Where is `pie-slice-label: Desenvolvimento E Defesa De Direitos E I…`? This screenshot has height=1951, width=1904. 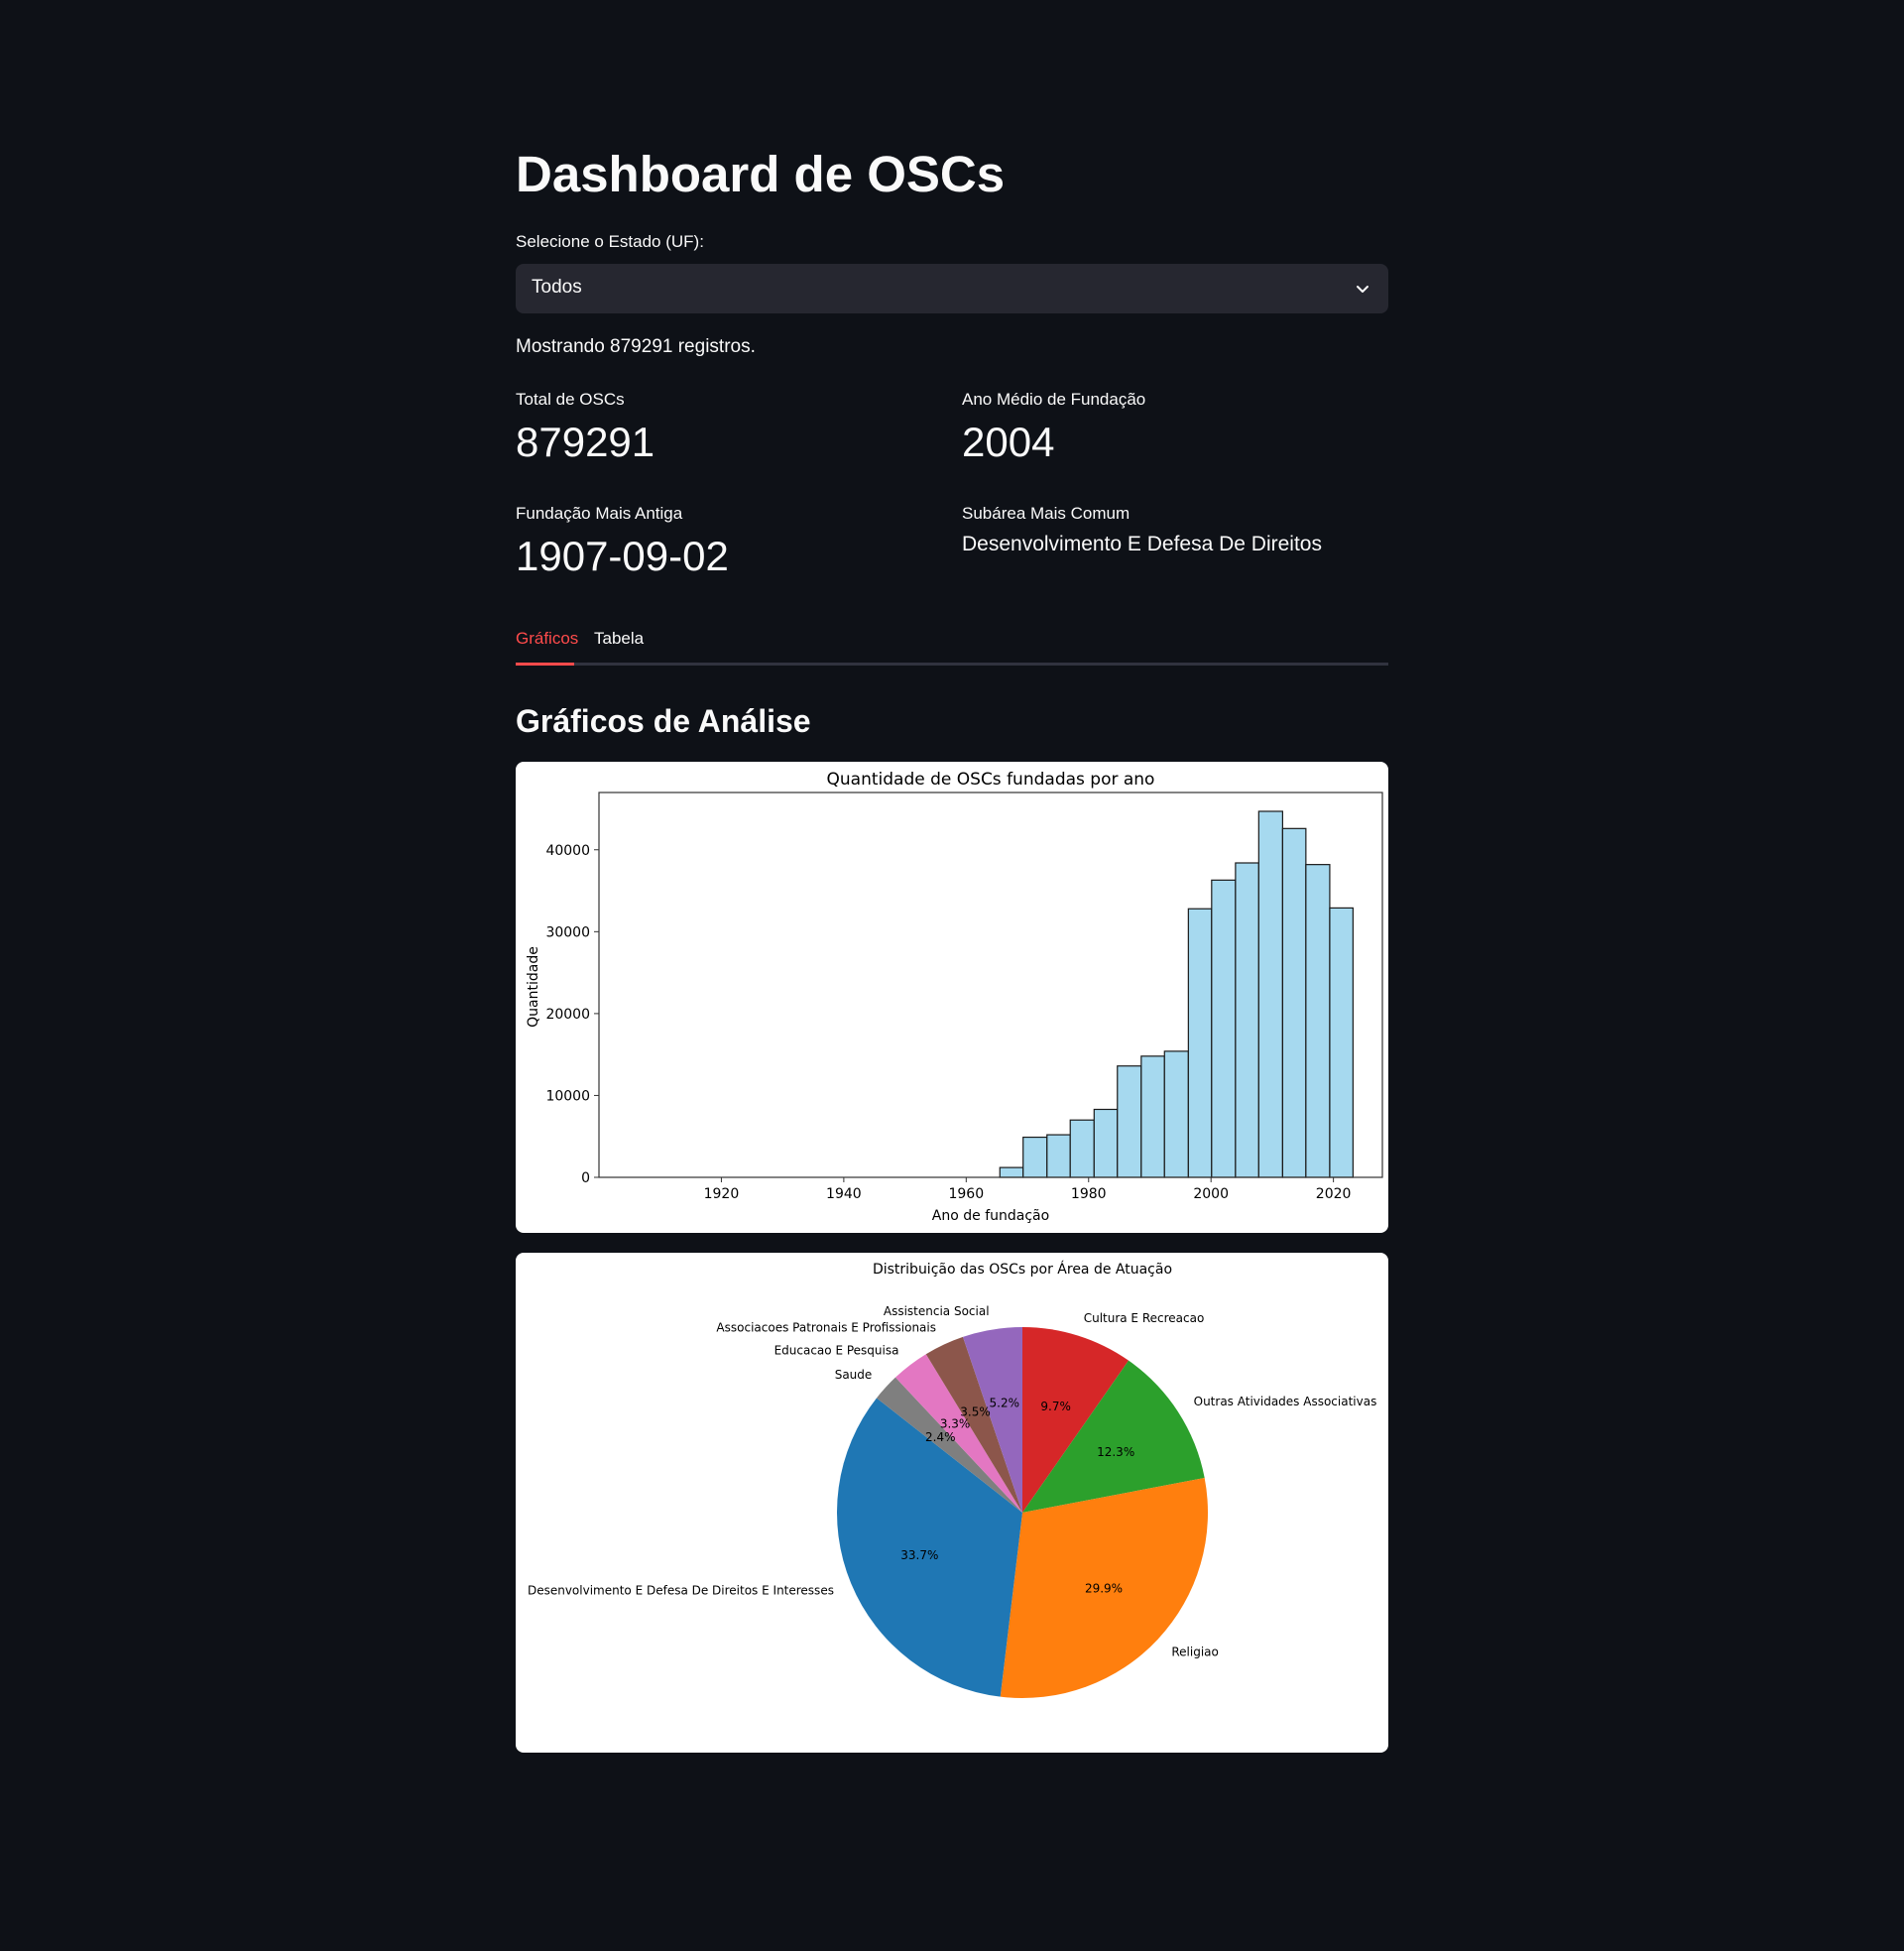 pie-slice-label: Desenvolvimento E Defesa De Direitos E I… is located at coordinates (681, 1591).